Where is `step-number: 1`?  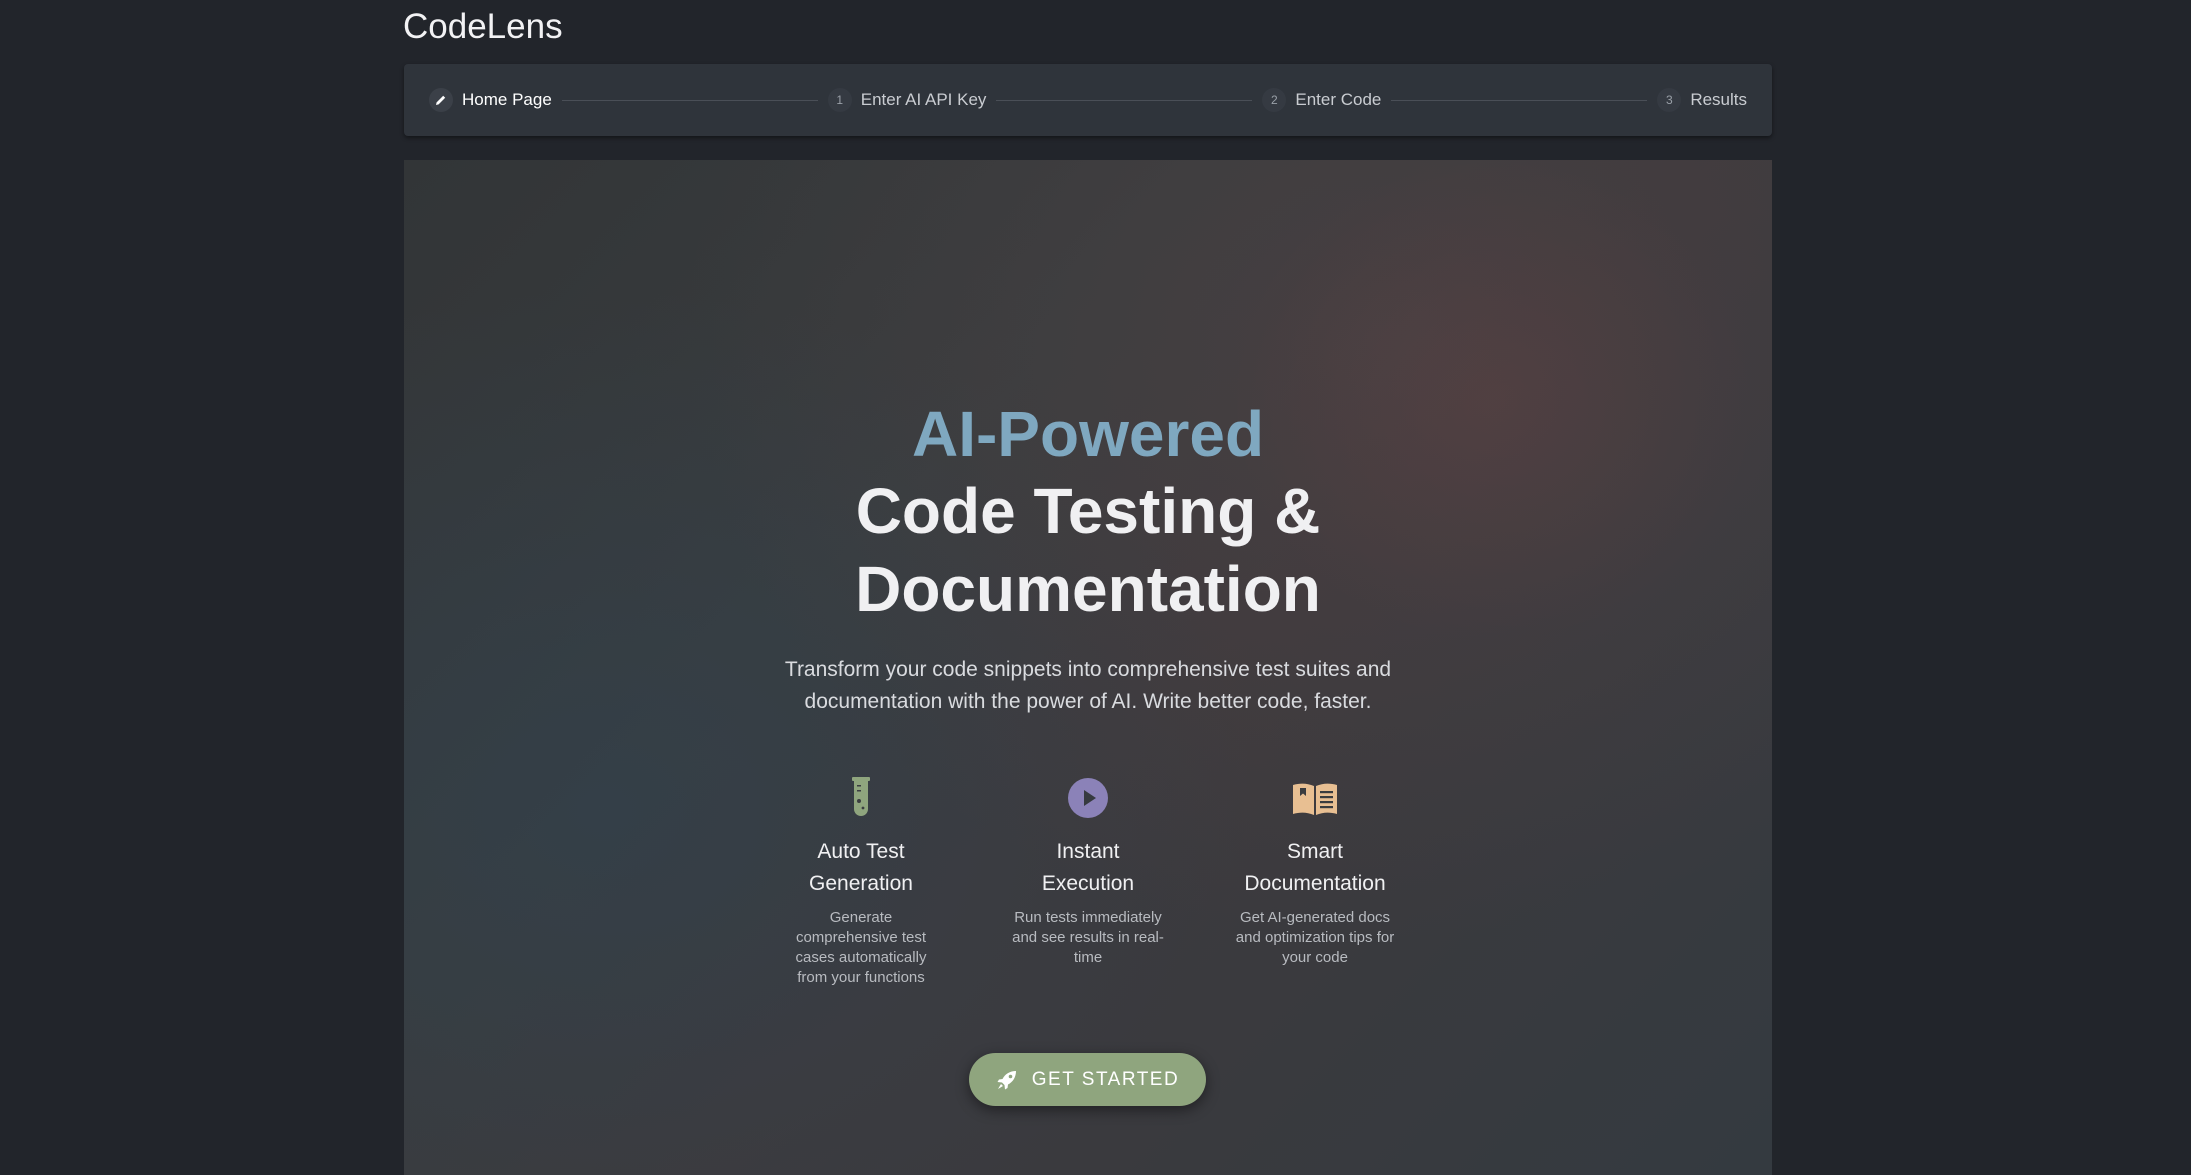 step-number: 1 is located at coordinates (839, 100).